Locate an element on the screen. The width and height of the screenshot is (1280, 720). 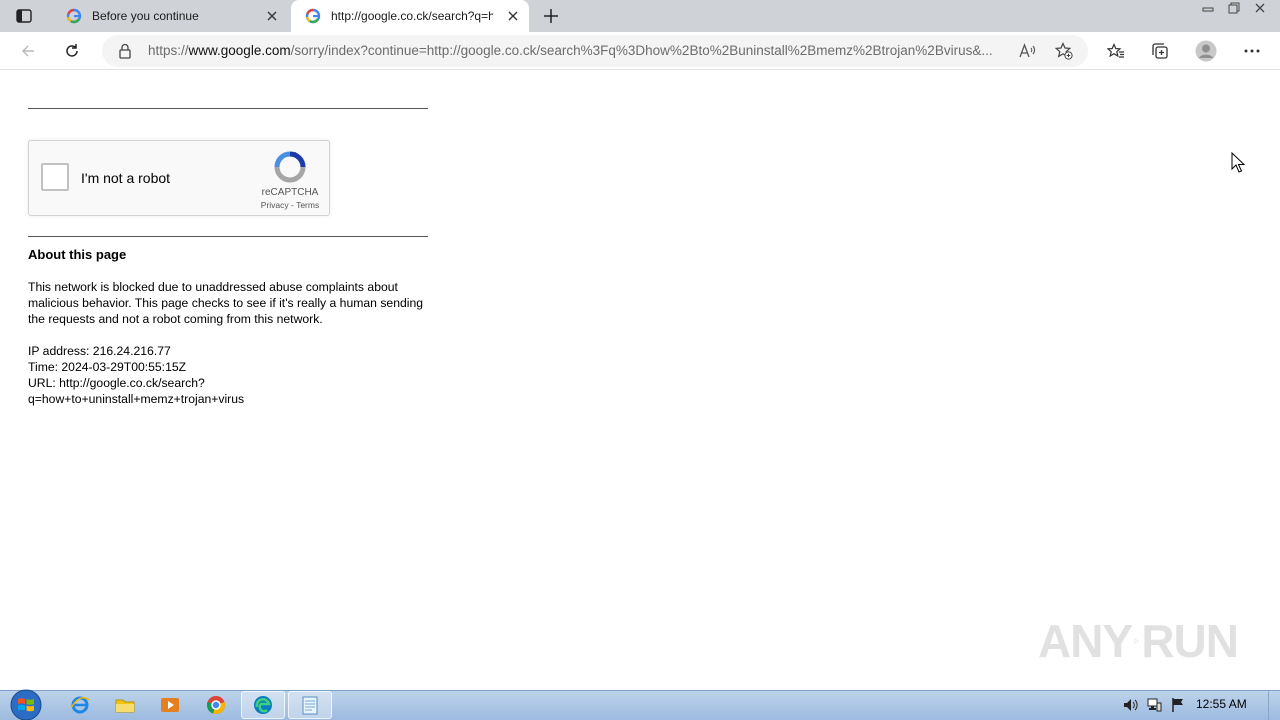
notepad-icon is located at coordinates (310, 705).